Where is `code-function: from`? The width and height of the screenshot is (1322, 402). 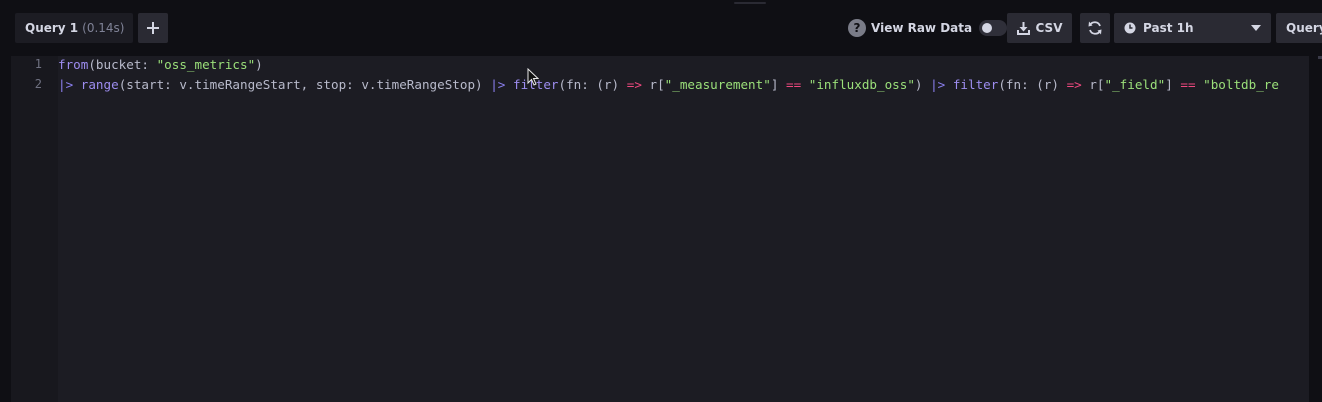 code-function: from is located at coordinates (73, 64).